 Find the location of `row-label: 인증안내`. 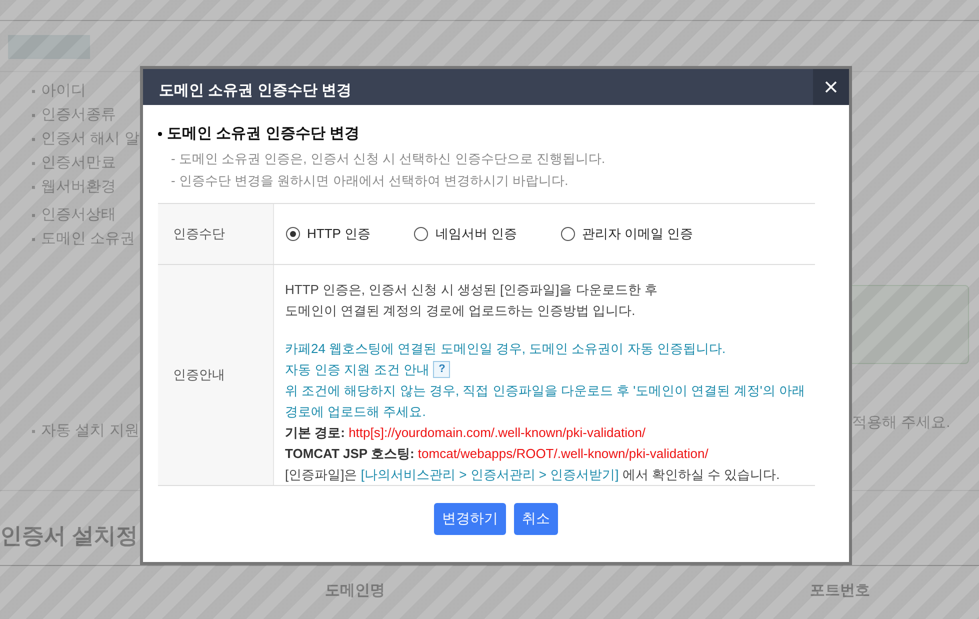

row-label: 인증안내 is located at coordinates (216, 374).